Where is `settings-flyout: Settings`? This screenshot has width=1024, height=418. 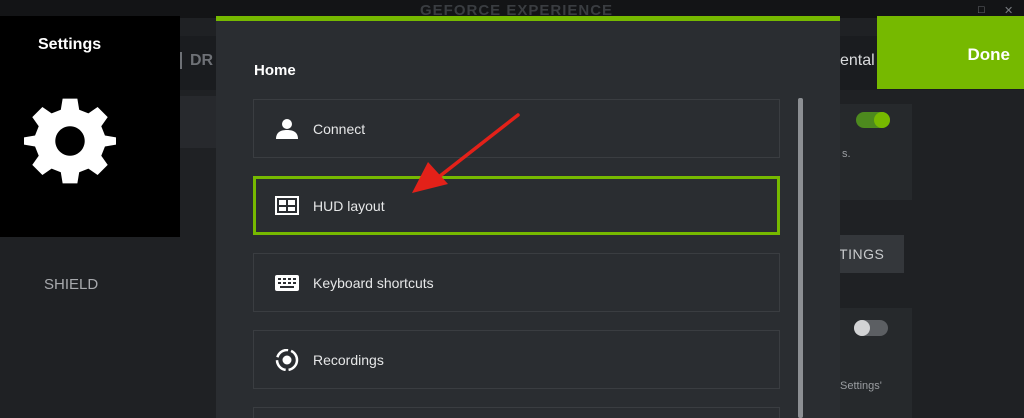
settings-flyout: Settings is located at coordinates (90, 126).